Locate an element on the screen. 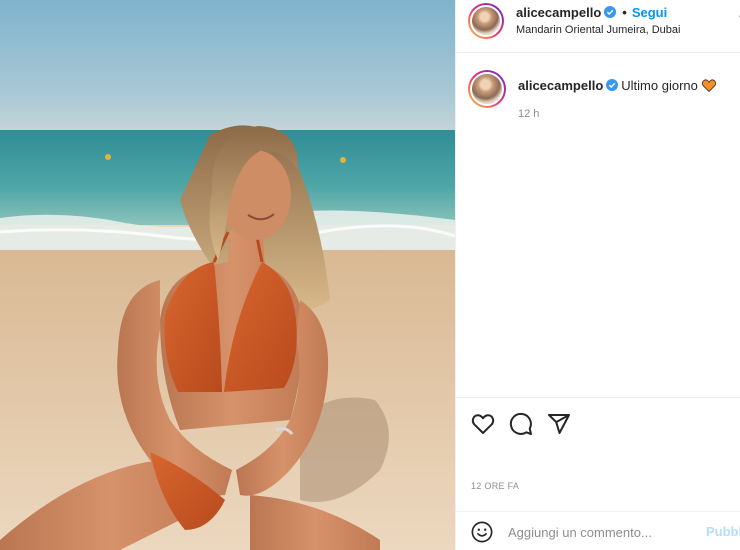  avatar is located at coordinates (486, 21).